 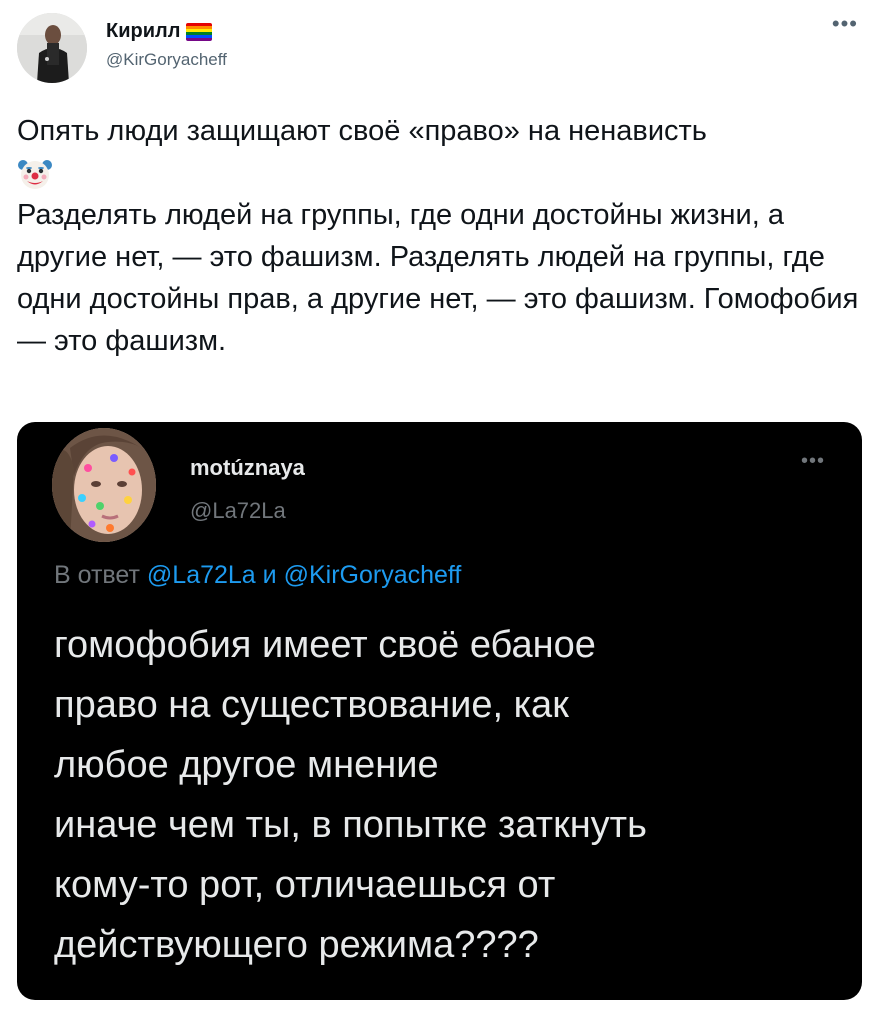 What do you see at coordinates (35, 174) in the screenshot?
I see `clown-face-icon` at bounding box center [35, 174].